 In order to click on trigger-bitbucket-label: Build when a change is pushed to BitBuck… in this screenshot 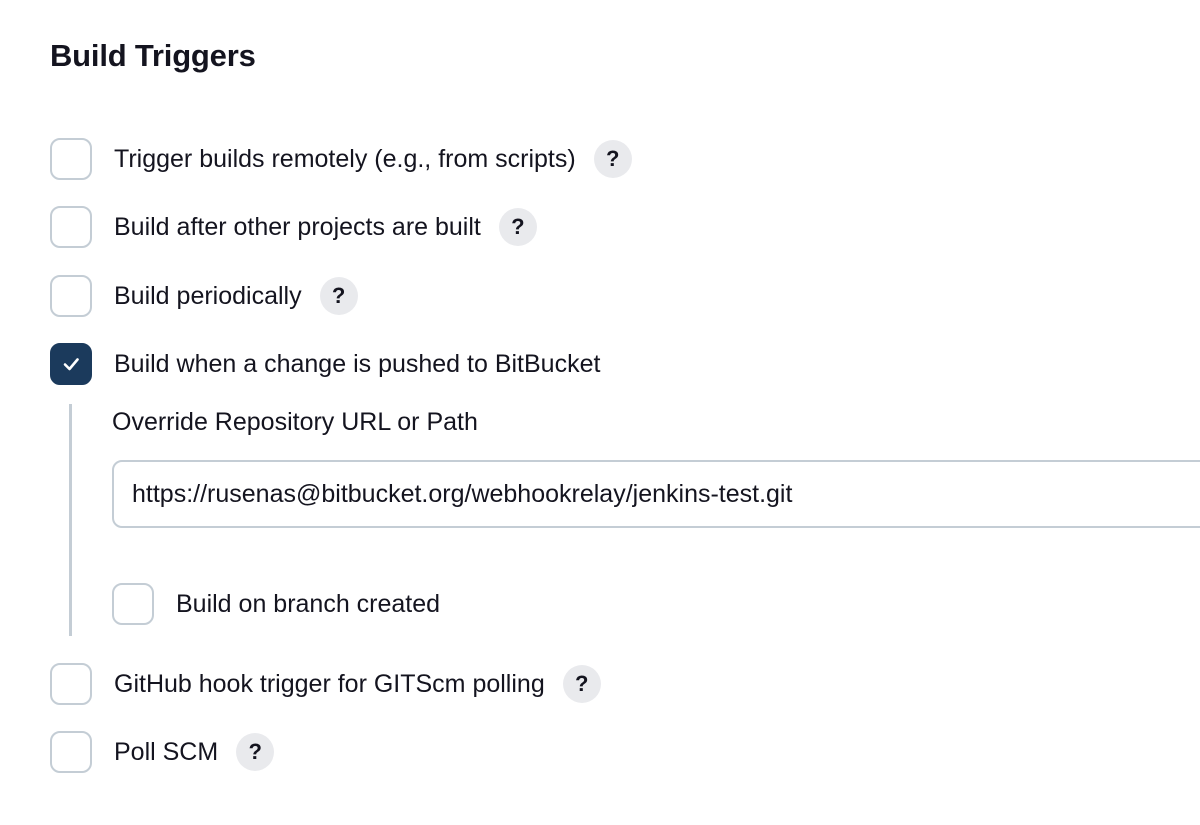, I will do `click(357, 364)`.